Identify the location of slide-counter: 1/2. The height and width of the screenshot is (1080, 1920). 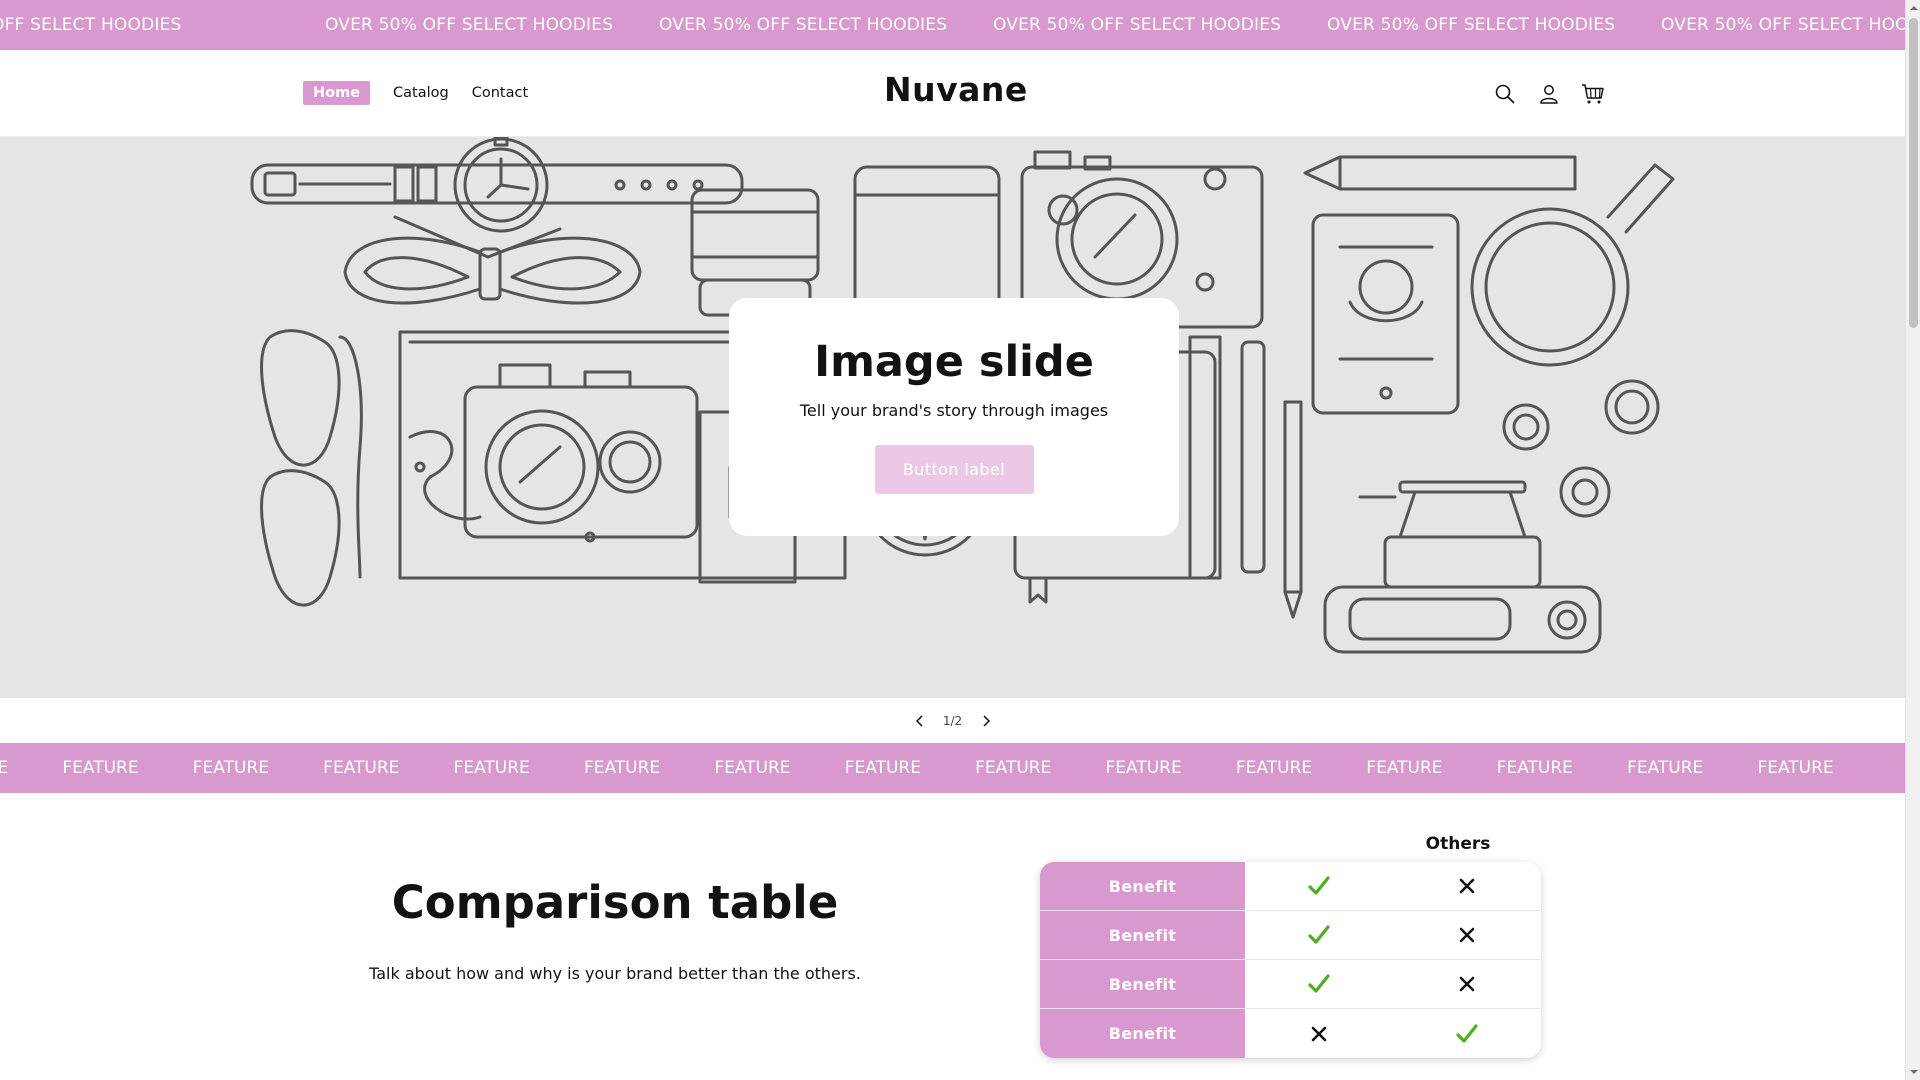
(952, 720).